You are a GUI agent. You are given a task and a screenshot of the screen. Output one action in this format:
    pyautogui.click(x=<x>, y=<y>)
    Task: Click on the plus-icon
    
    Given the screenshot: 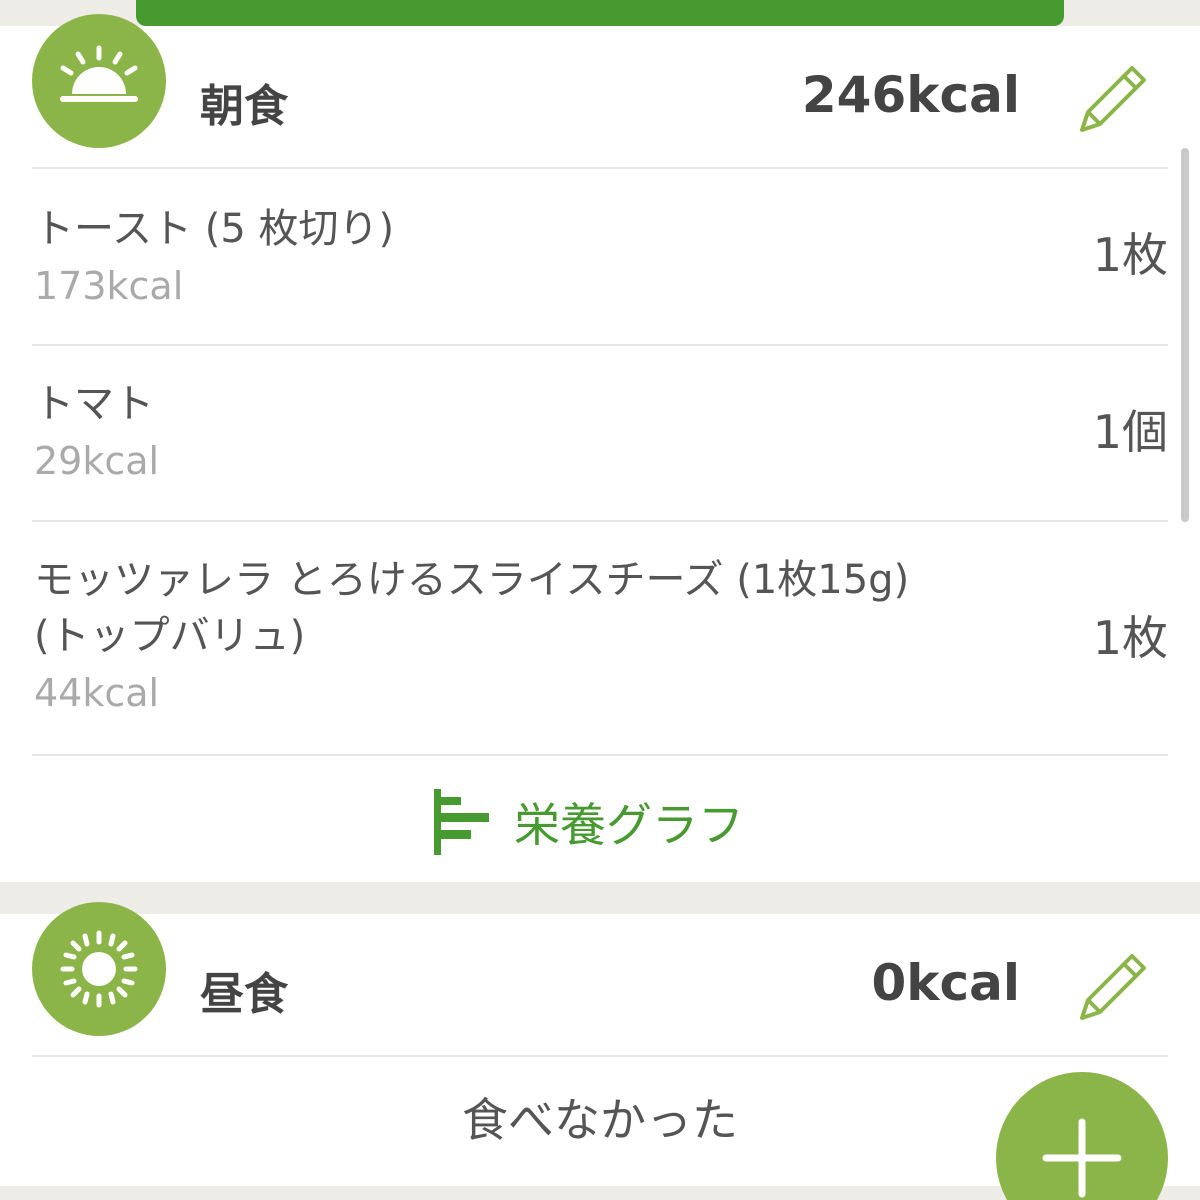 What is the action you would take?
    pyautogui.click(x=1082, y=1158)
    